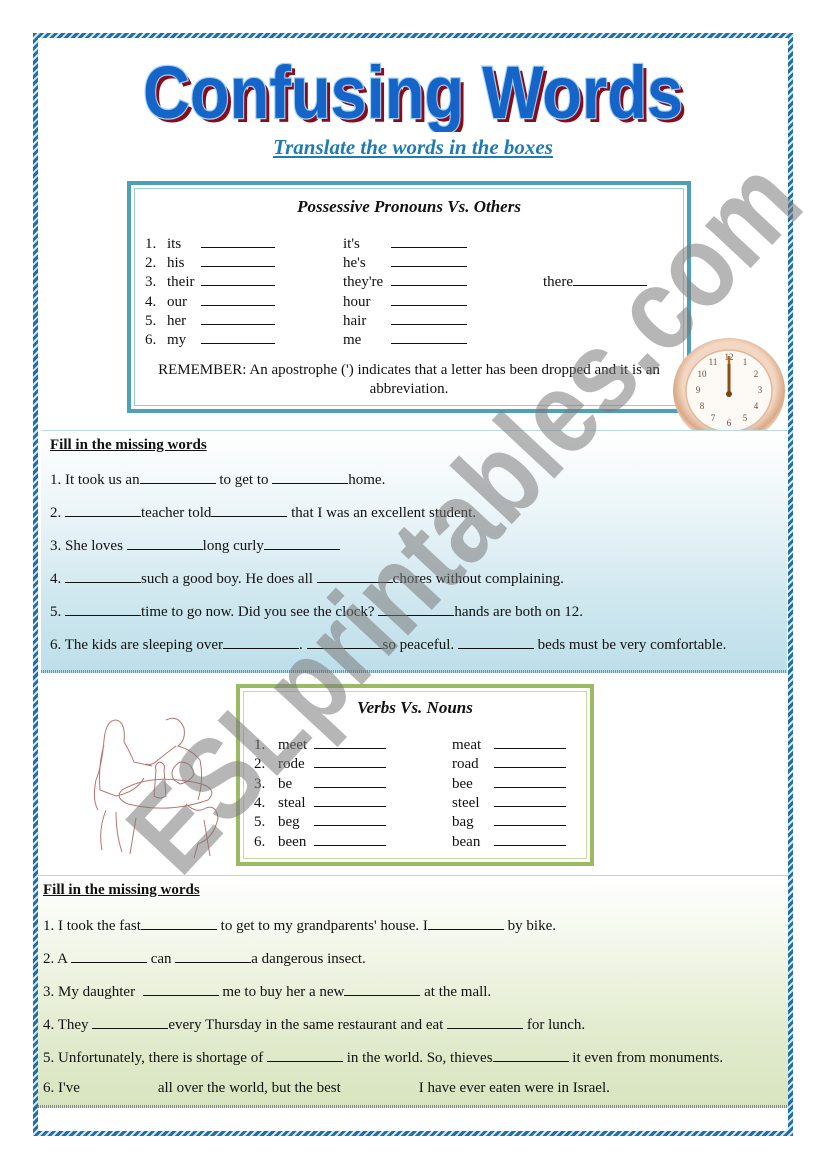  I want to click on word-pair-row: 6. my, so click(210, 339).